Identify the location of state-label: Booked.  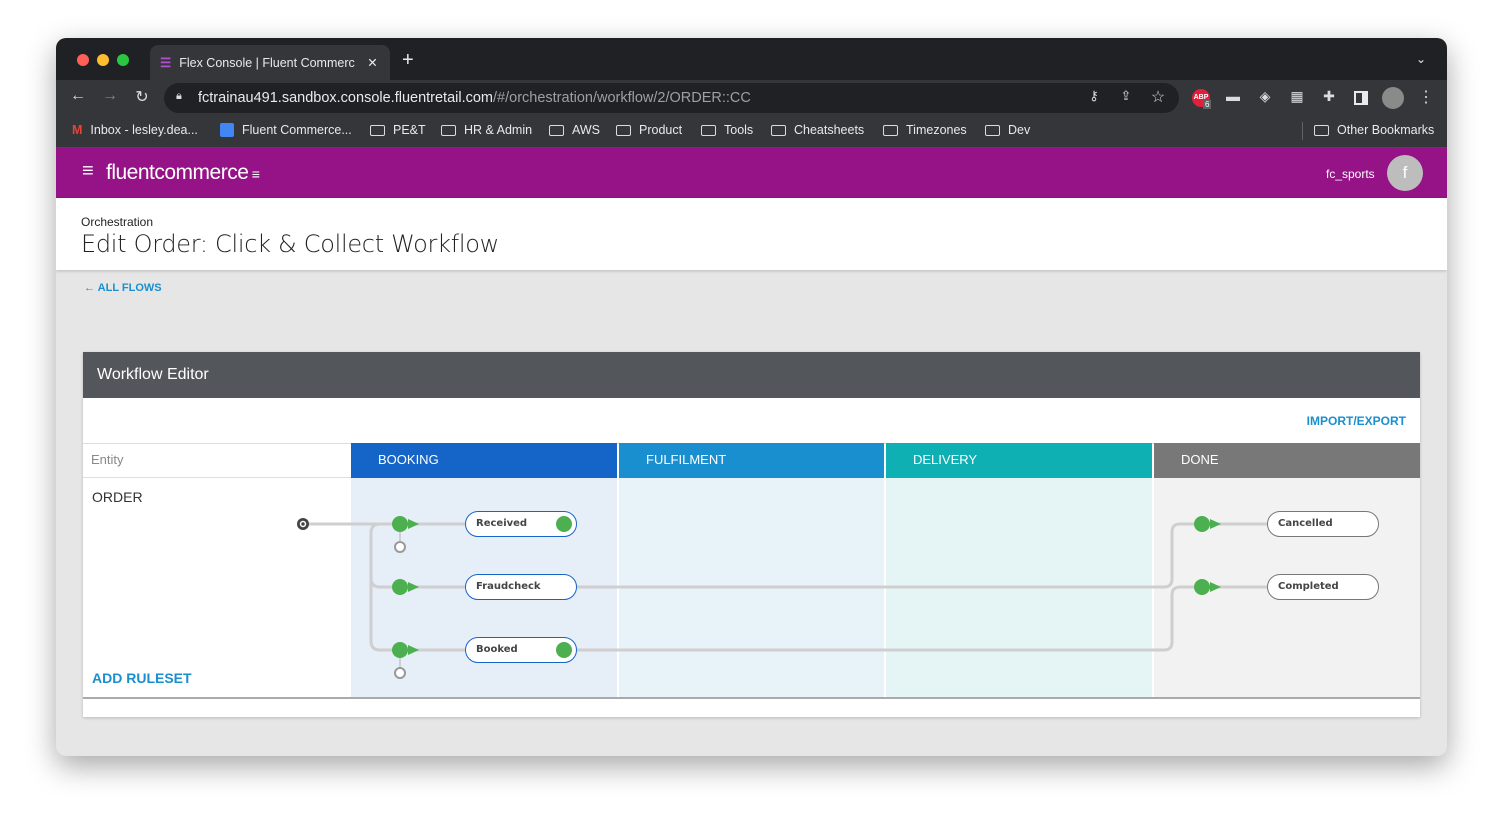
(497, 649).